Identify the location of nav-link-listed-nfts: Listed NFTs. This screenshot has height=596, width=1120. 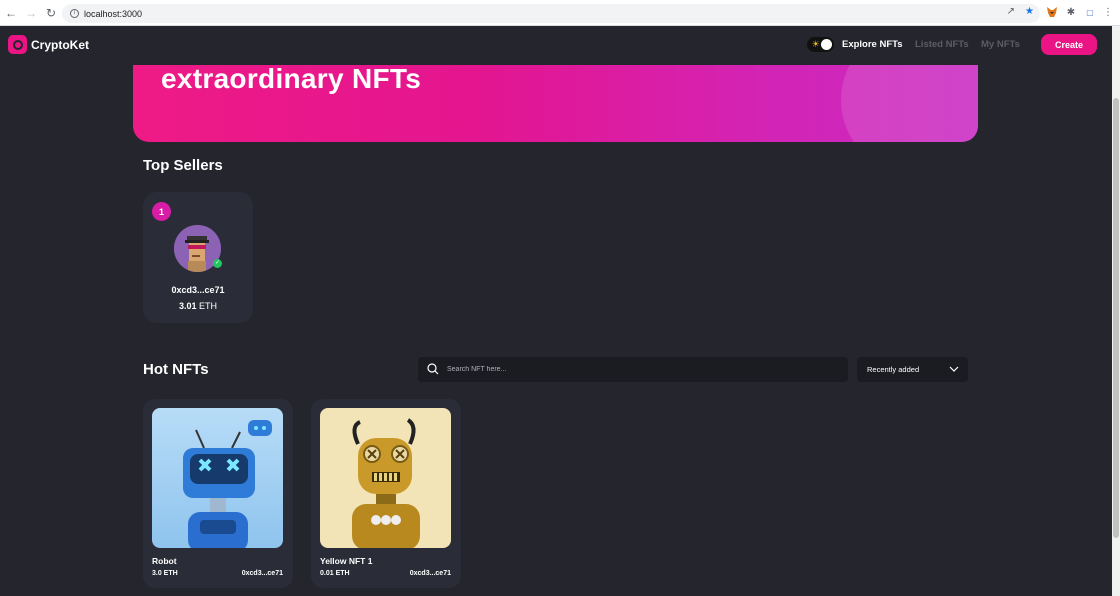
(942, 44).